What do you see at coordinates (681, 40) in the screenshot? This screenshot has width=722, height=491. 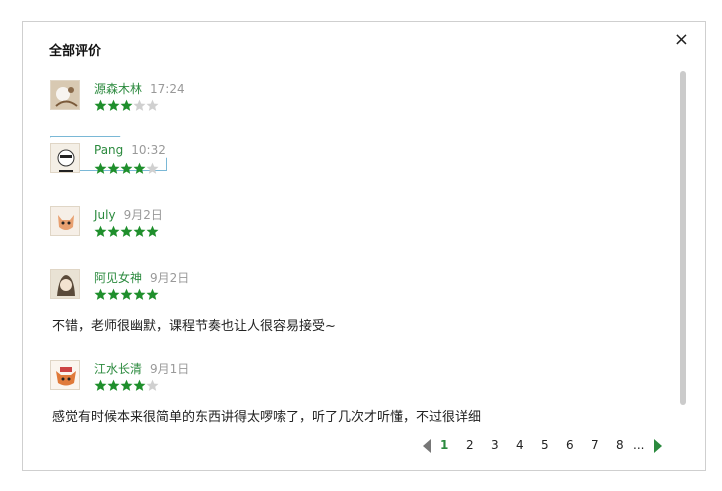 I see `close-icon: ×` at bounding box center [681, 40].